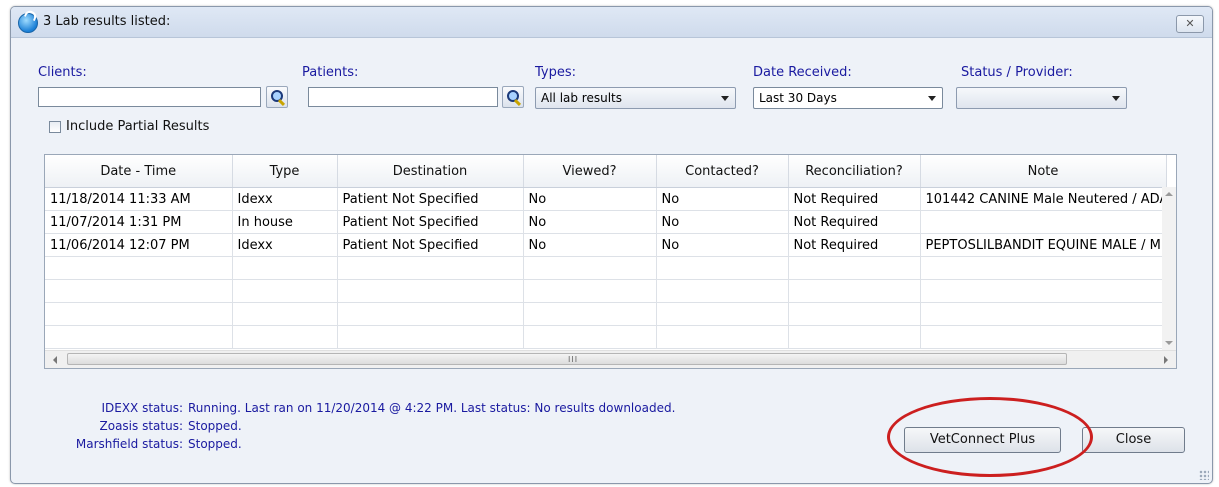 This screenshot has width=1219, height=487. What do you see at coordinates (513, 97) in the screenshot?
I see `patients-search-button` at bounding box center [513, 97].